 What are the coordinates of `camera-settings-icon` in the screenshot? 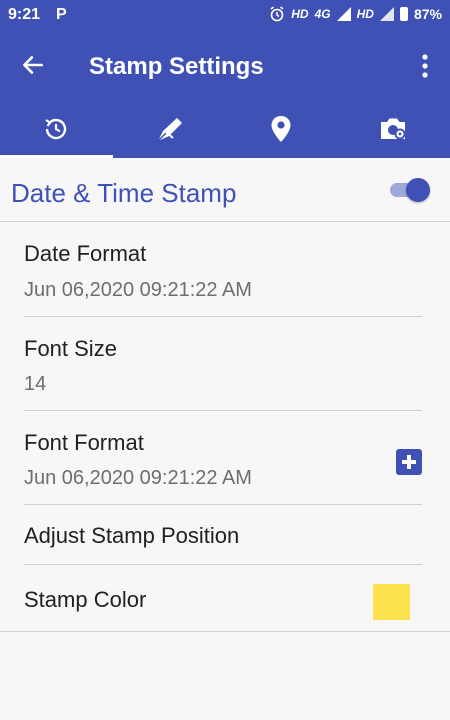 It's located at (393, 129).